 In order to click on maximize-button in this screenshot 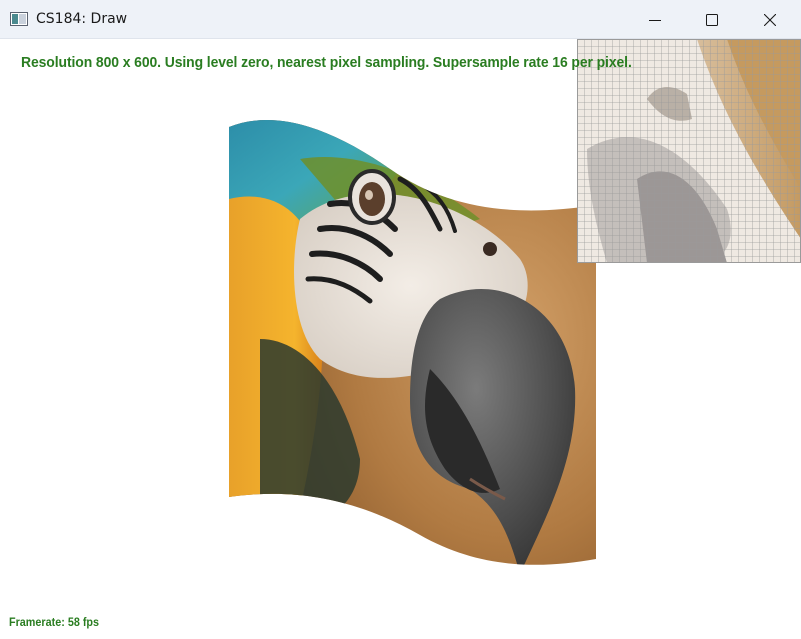, I will do `click(712, 19)`.